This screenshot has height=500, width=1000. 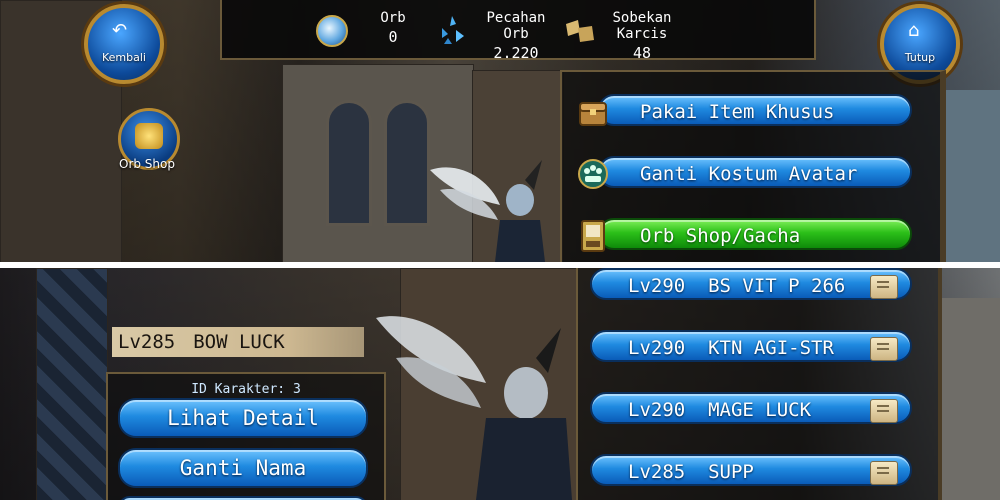 What do you see at coordinates (393, 18) in the screenshot?
I see `orb-label: Orb` at bounding box center [393, 18].